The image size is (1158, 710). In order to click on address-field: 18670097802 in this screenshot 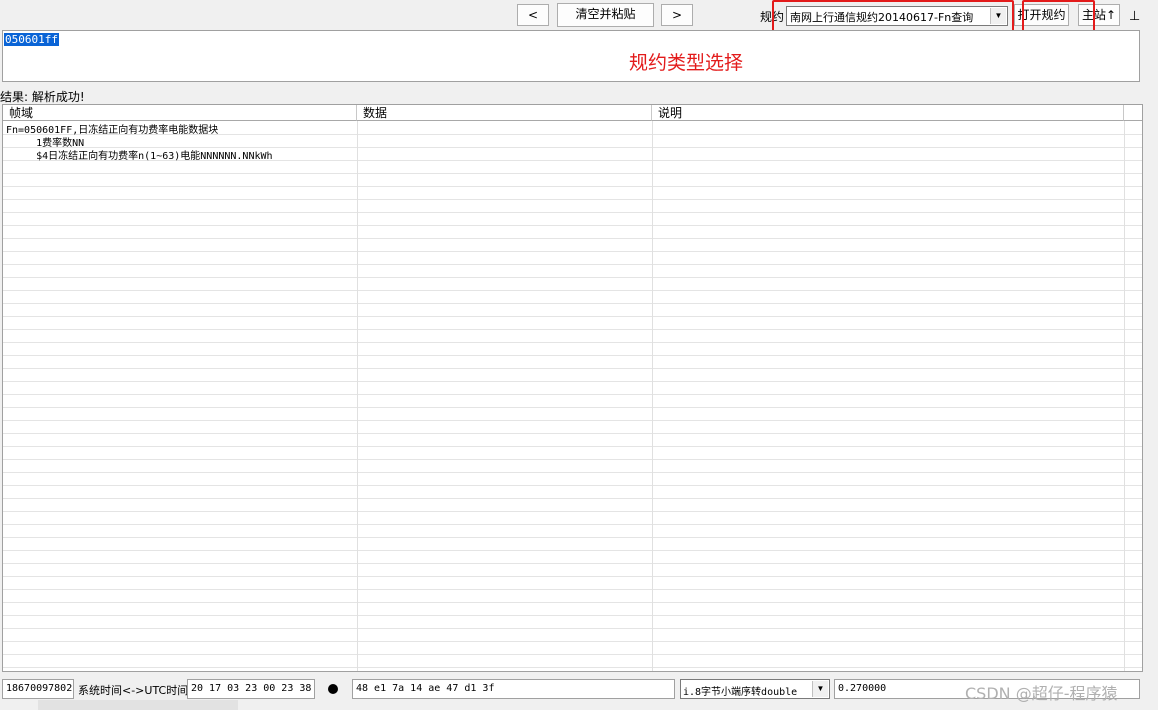, I will do `click(38, 689)`.